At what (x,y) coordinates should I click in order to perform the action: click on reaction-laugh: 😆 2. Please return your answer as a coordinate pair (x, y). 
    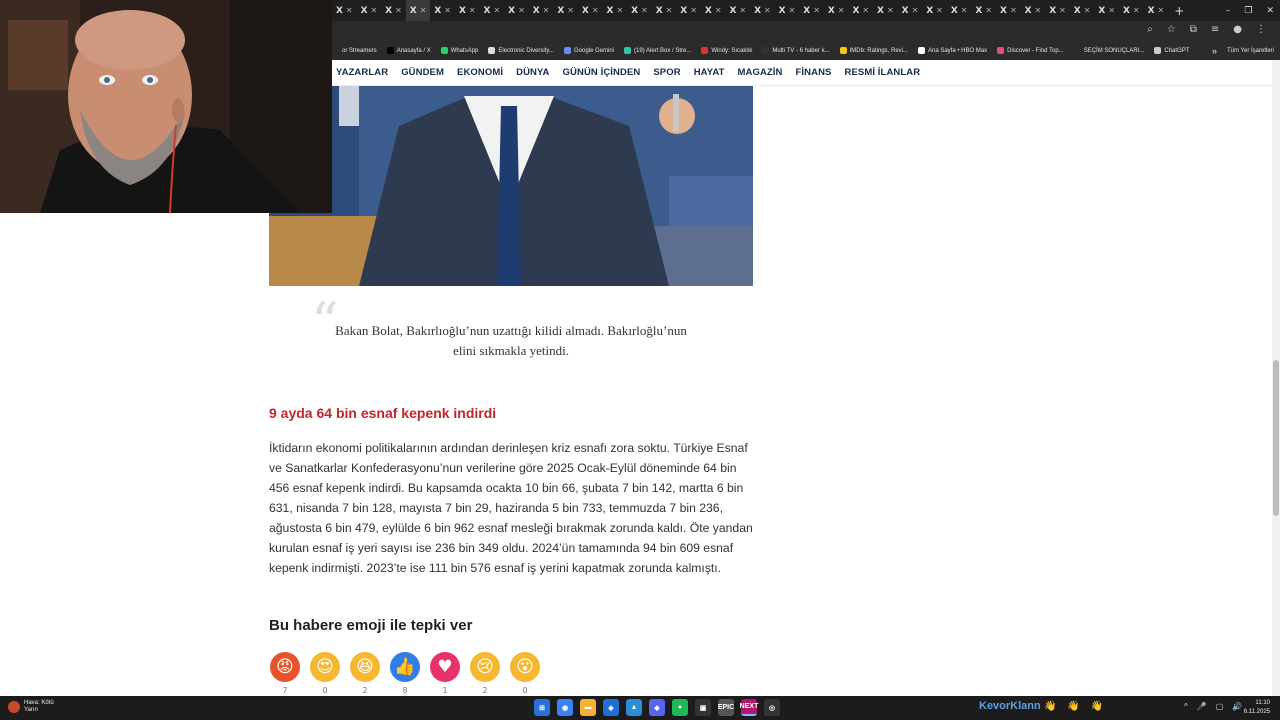
    Looking at the image, I should click on (365, 673).